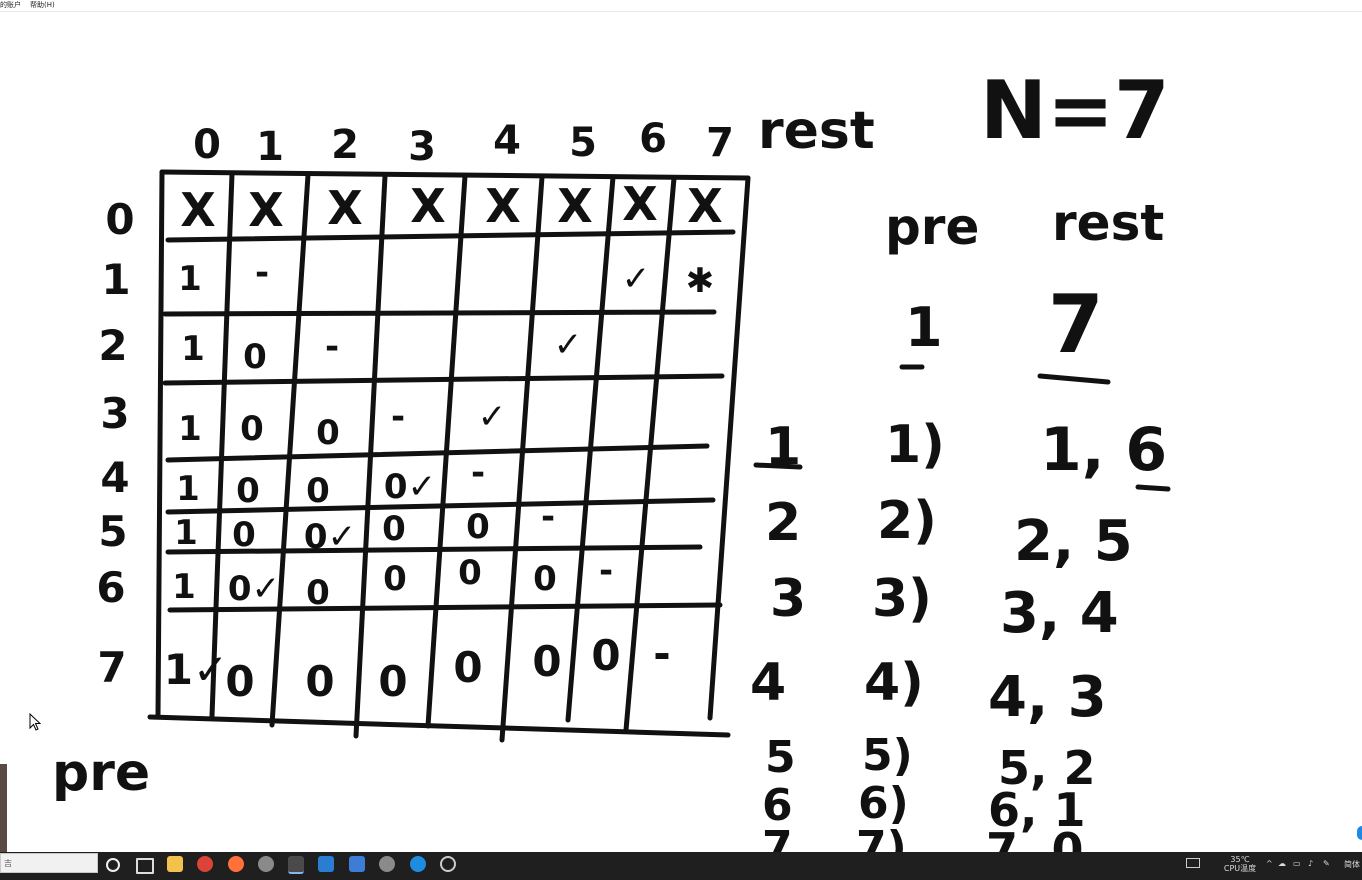  What do you see at coordinates (1059, 613) in the screenshot?
I see `side-rest: 3, 4` at bounding box center [1059, 613].